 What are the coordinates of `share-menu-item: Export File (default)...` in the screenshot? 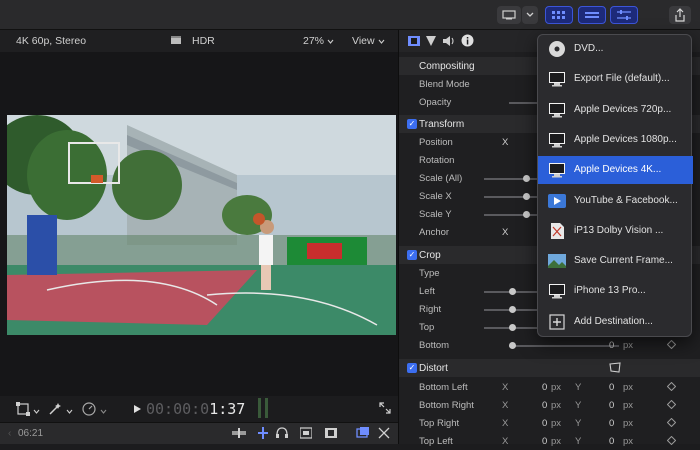 It's located at (615, 79).